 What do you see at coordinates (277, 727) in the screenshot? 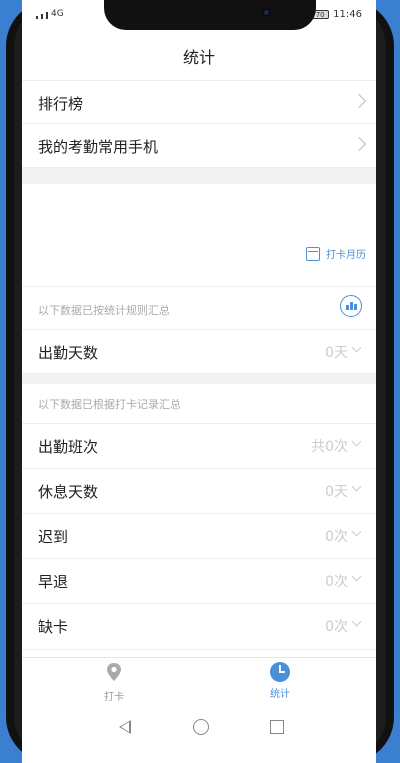
I see `recent-apps-icon` at bounding box center [277, 727].